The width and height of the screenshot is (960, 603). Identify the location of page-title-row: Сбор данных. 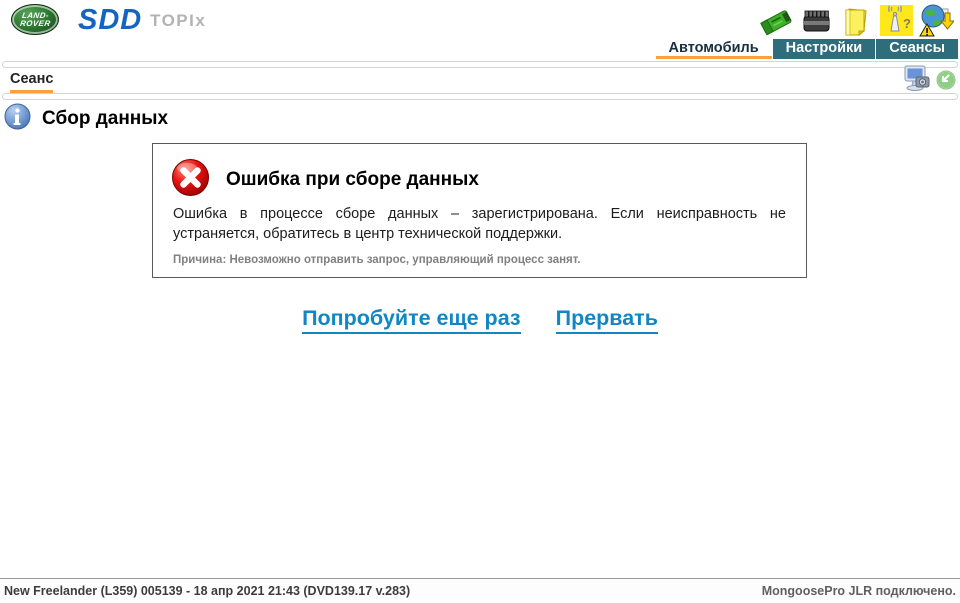
(86, 119).